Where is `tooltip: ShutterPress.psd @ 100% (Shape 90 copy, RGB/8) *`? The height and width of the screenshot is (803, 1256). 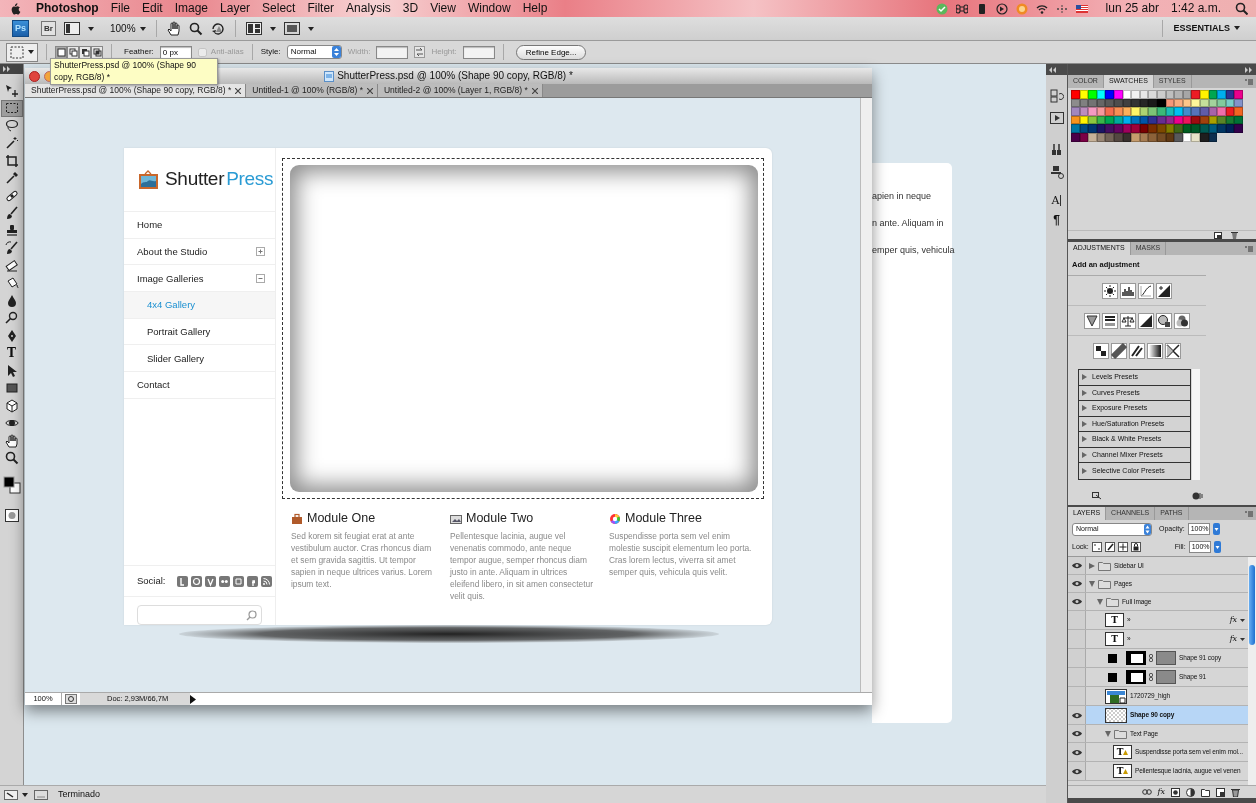 tooltip: ShutterPress.psd @ 100% (Shape 90 copy, RGB/8) * is located at coordinates (134, 71).